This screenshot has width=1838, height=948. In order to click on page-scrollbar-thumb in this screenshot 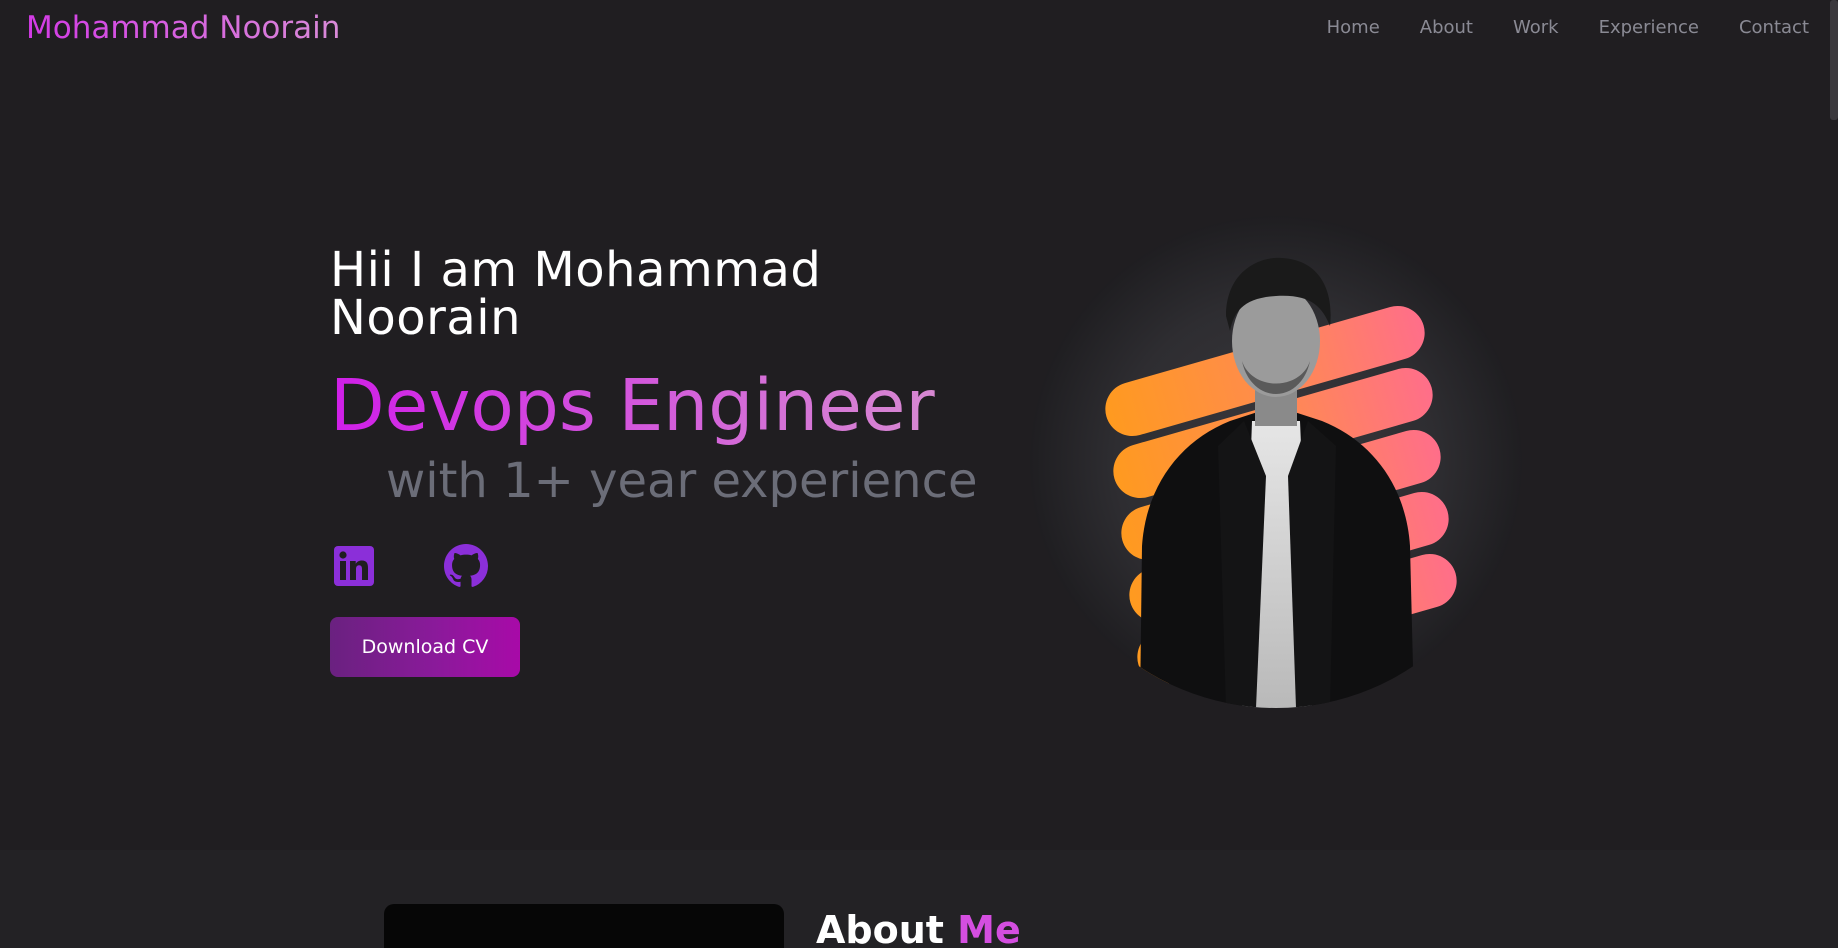, I will do `click(1834, 60)`.